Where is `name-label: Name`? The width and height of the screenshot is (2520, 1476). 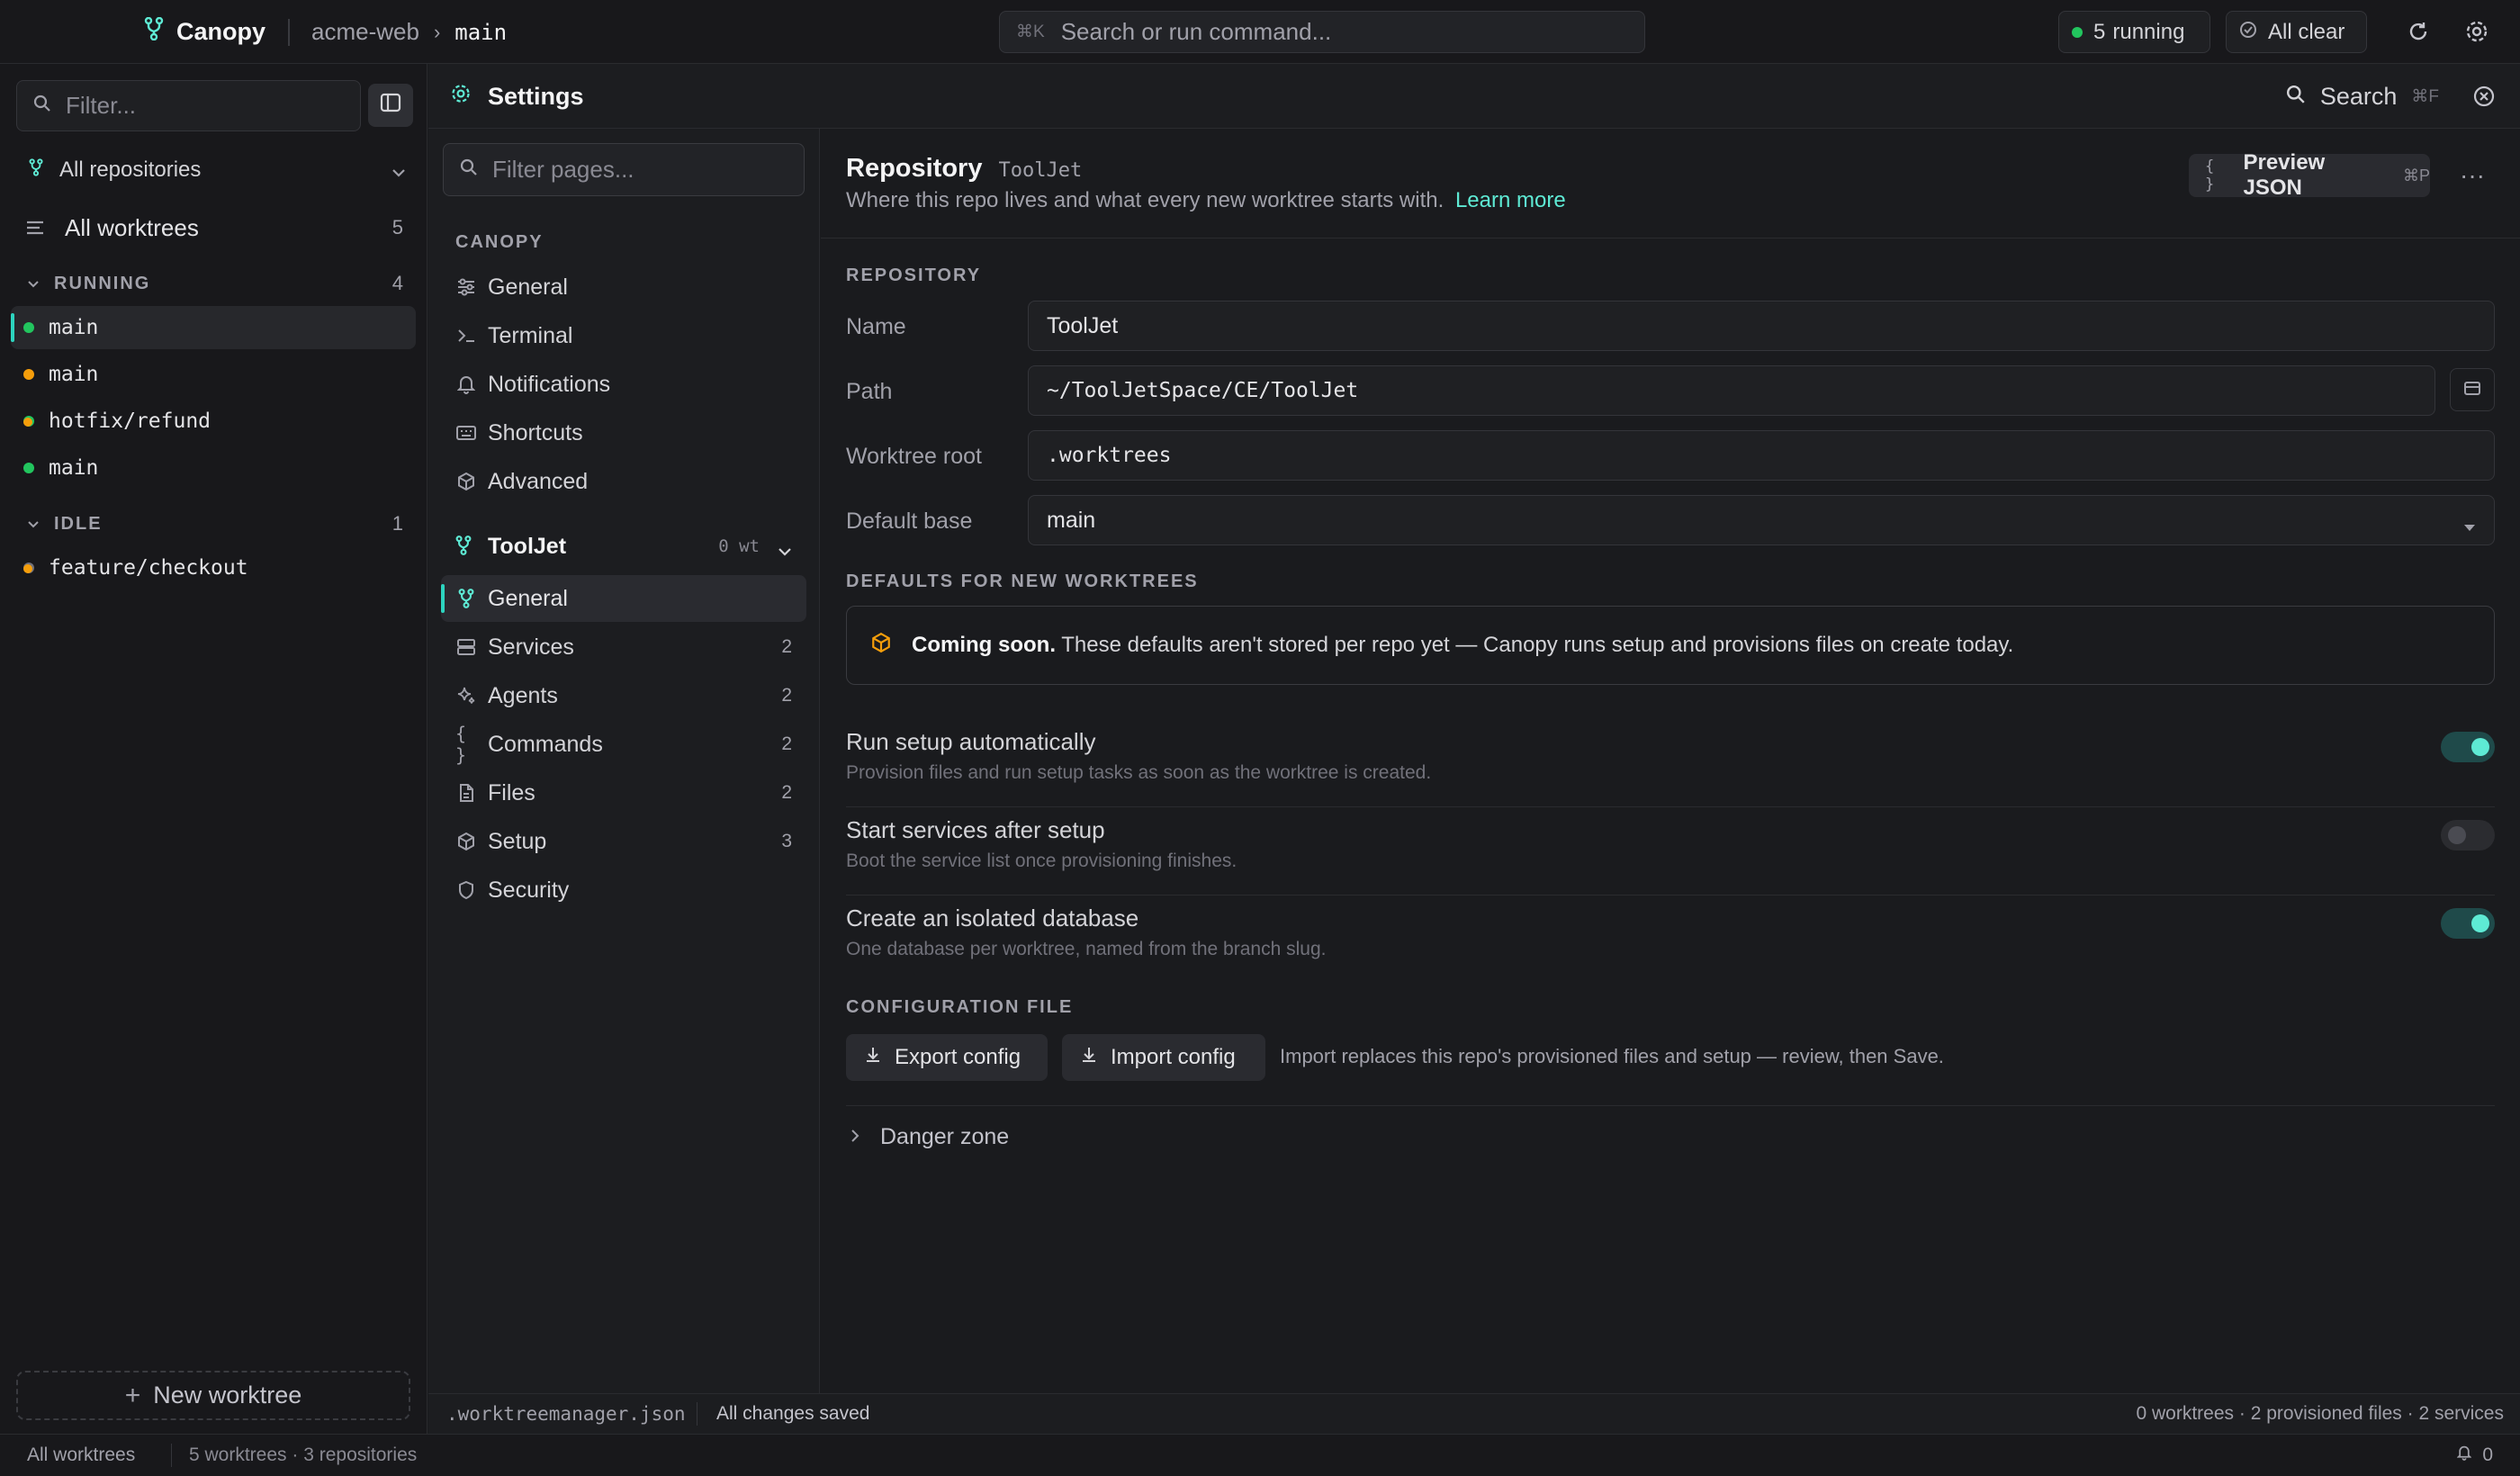
name-label: Name is located at coordinates (876, 326).